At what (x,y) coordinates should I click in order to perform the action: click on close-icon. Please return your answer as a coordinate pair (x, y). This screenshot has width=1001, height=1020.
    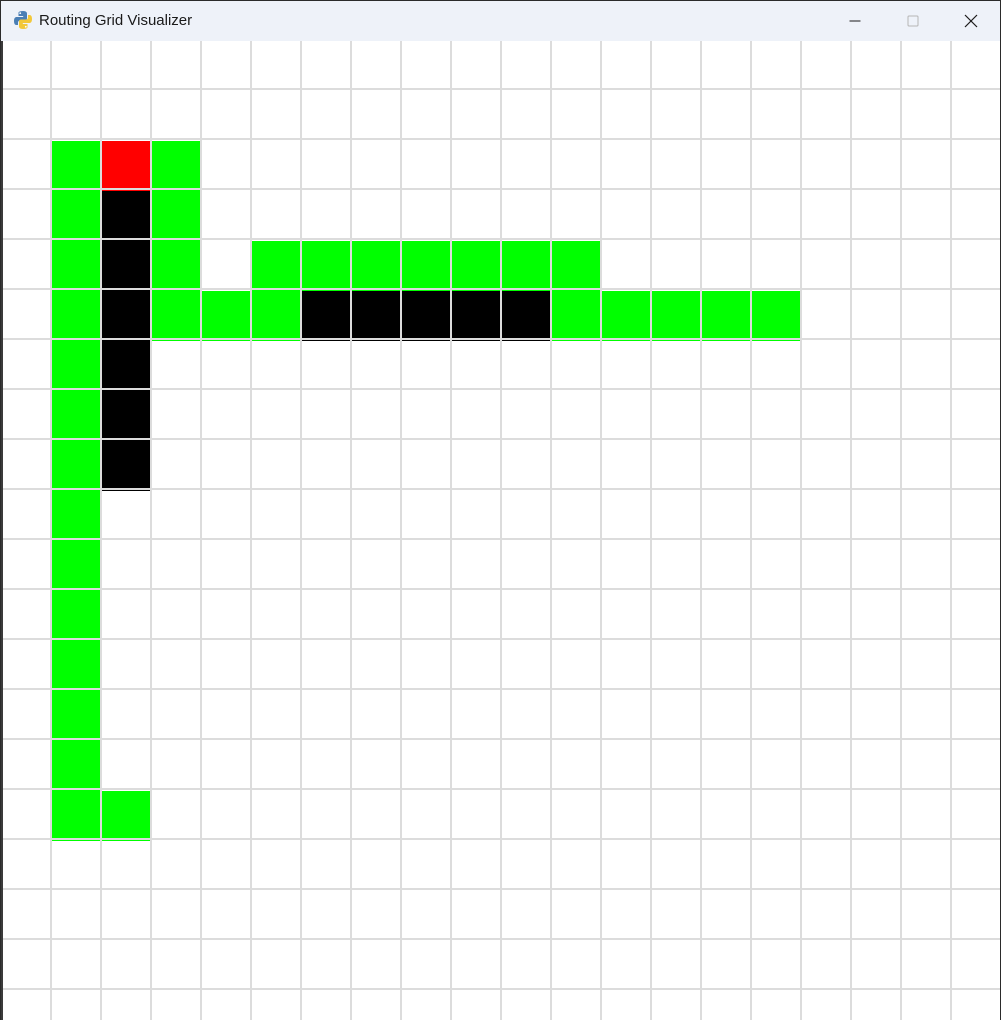
    Looking at the image, I should click on (971, 21).